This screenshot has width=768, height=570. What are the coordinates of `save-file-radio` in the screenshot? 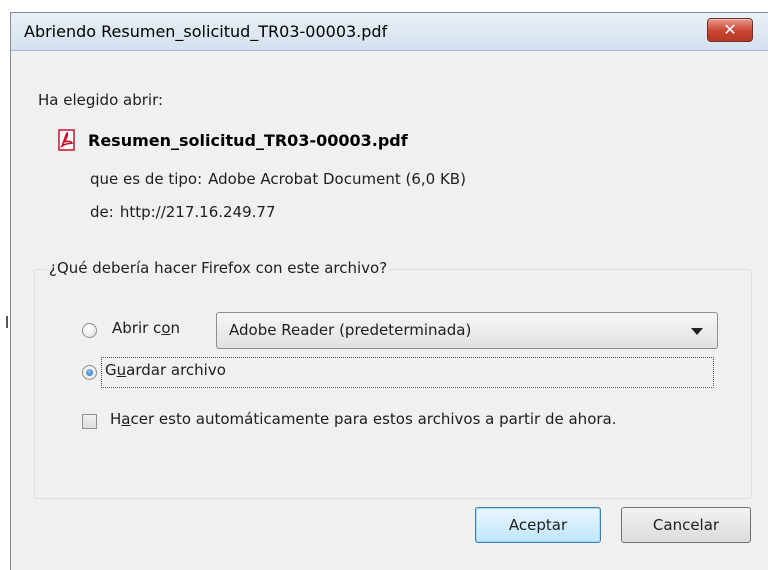 It's located at (89, 372).